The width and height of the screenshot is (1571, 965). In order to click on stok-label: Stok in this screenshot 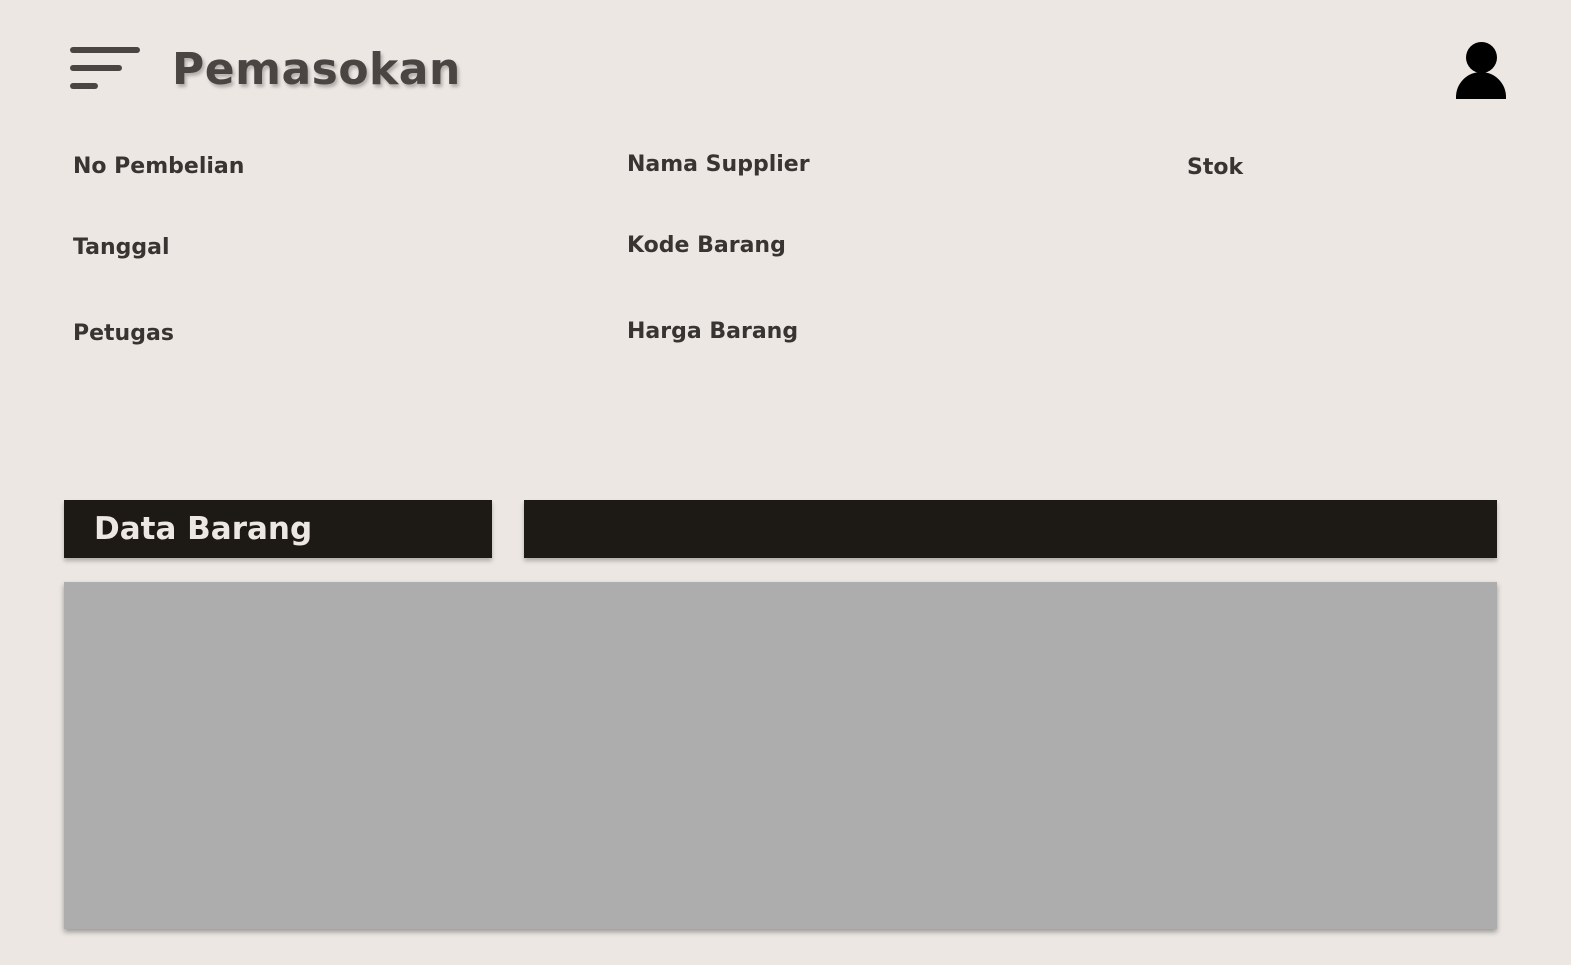, I will do `click(1215, 167)`.